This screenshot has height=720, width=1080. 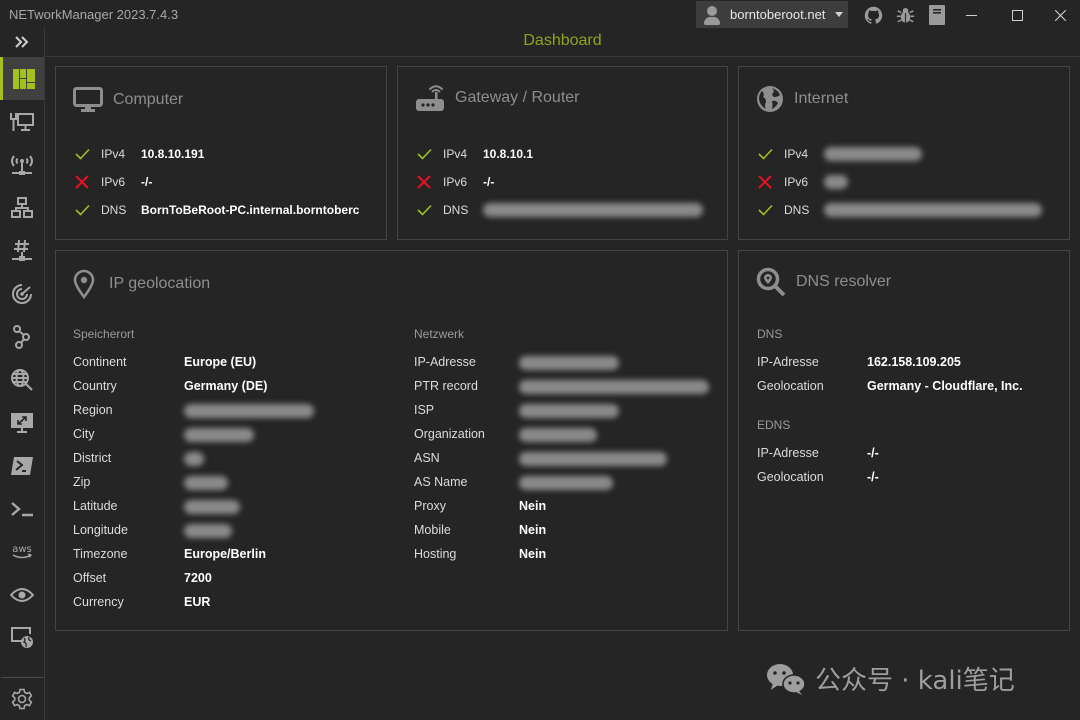 I want to click on location-row: City, so click(x=233, y=436).